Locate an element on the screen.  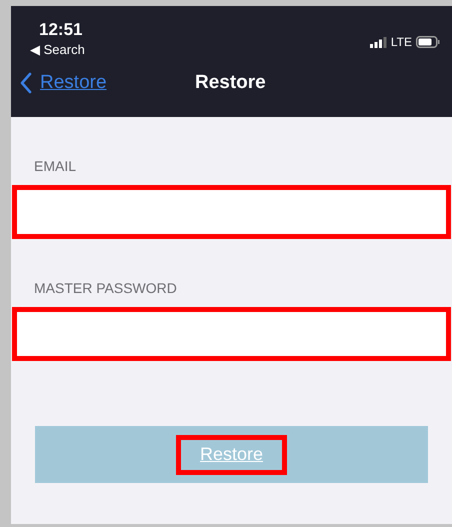
status-time: 12:51 is located at coordinates (61, 30).